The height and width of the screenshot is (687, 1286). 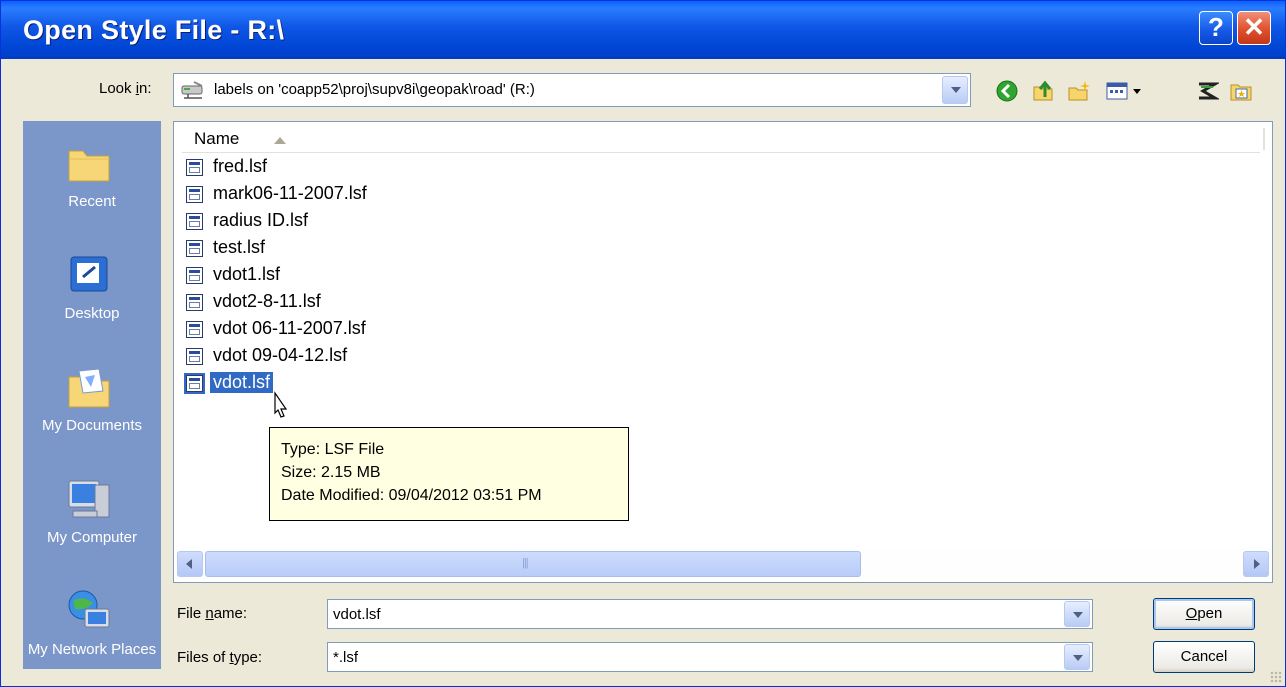 What do you see at coordinates (1125, 91) in the screenshot?
I see `views-menu-icon` at bounding box center [1125, 91].